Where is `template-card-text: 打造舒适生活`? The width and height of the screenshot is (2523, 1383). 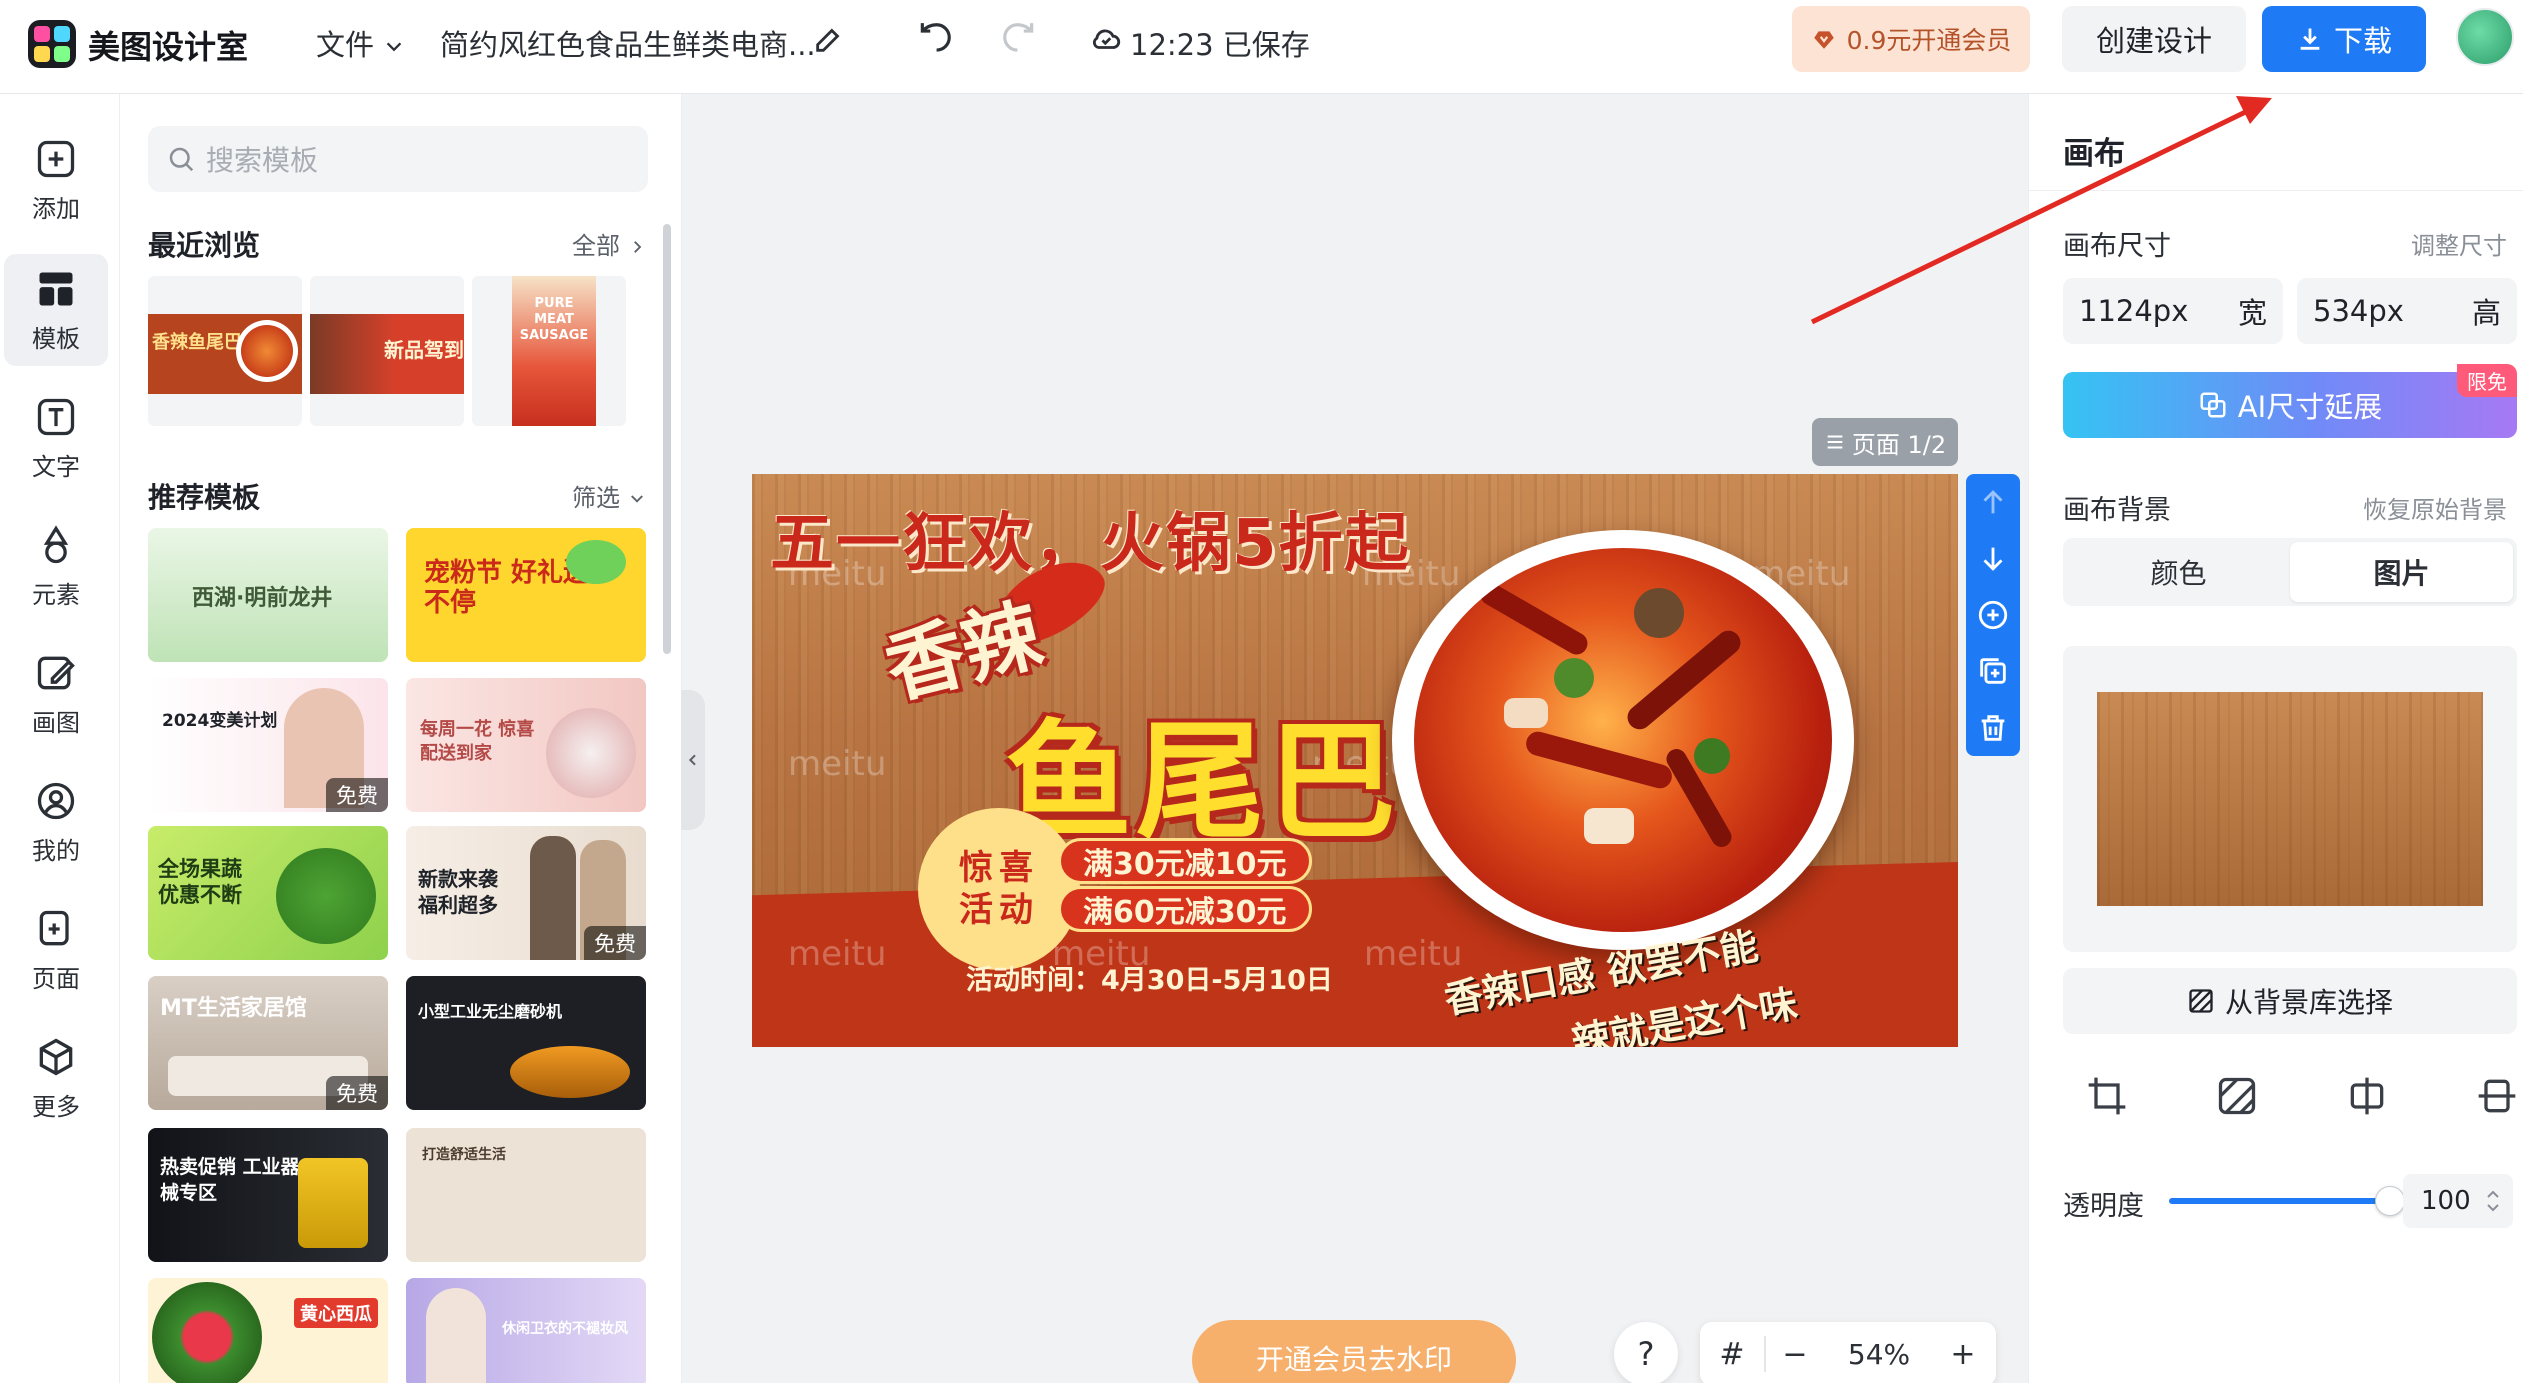 template-card-text: 打造舒适生活 is located at coordinates (464, 1155).